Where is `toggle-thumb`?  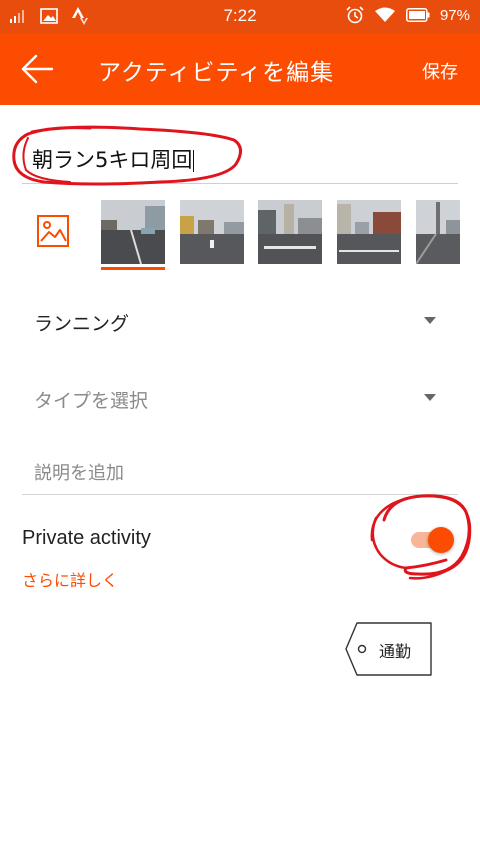
toggle-thumb is located at coordinates (441, 540).